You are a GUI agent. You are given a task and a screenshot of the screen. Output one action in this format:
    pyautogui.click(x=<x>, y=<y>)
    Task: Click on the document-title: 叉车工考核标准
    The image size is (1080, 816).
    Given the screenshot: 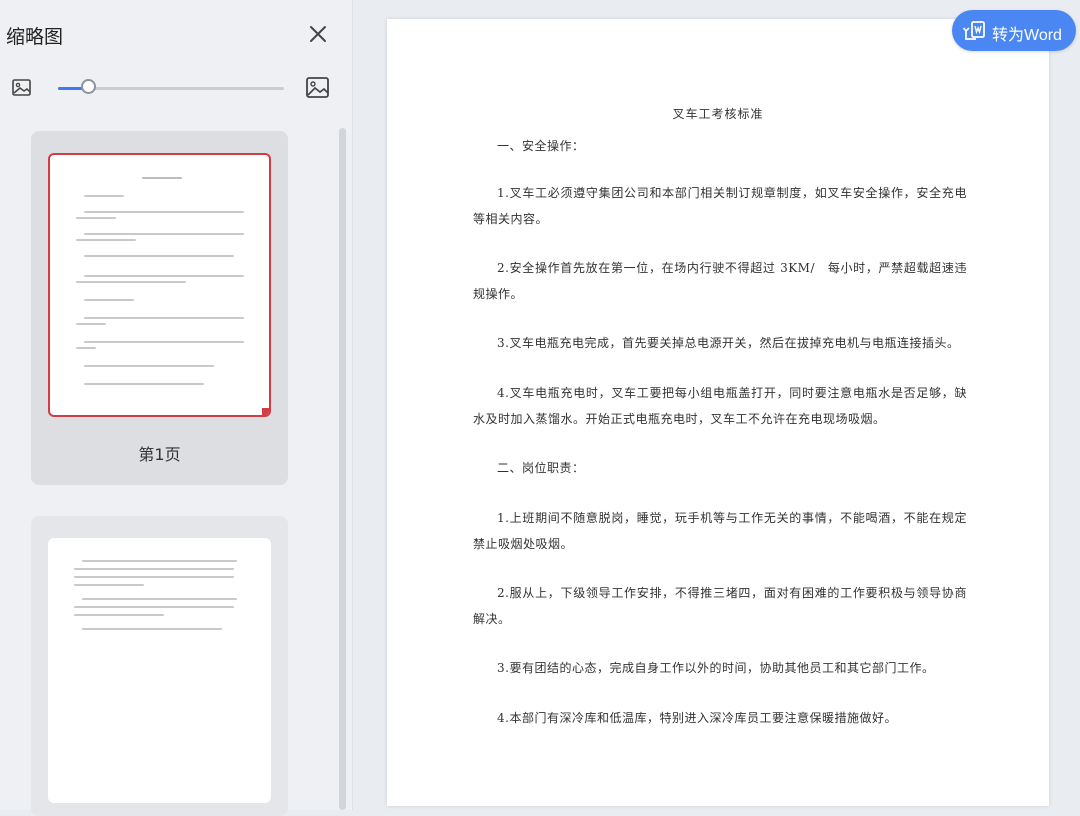 What is the action you would take?
    pyautogui.click(x=718, y=114)
    